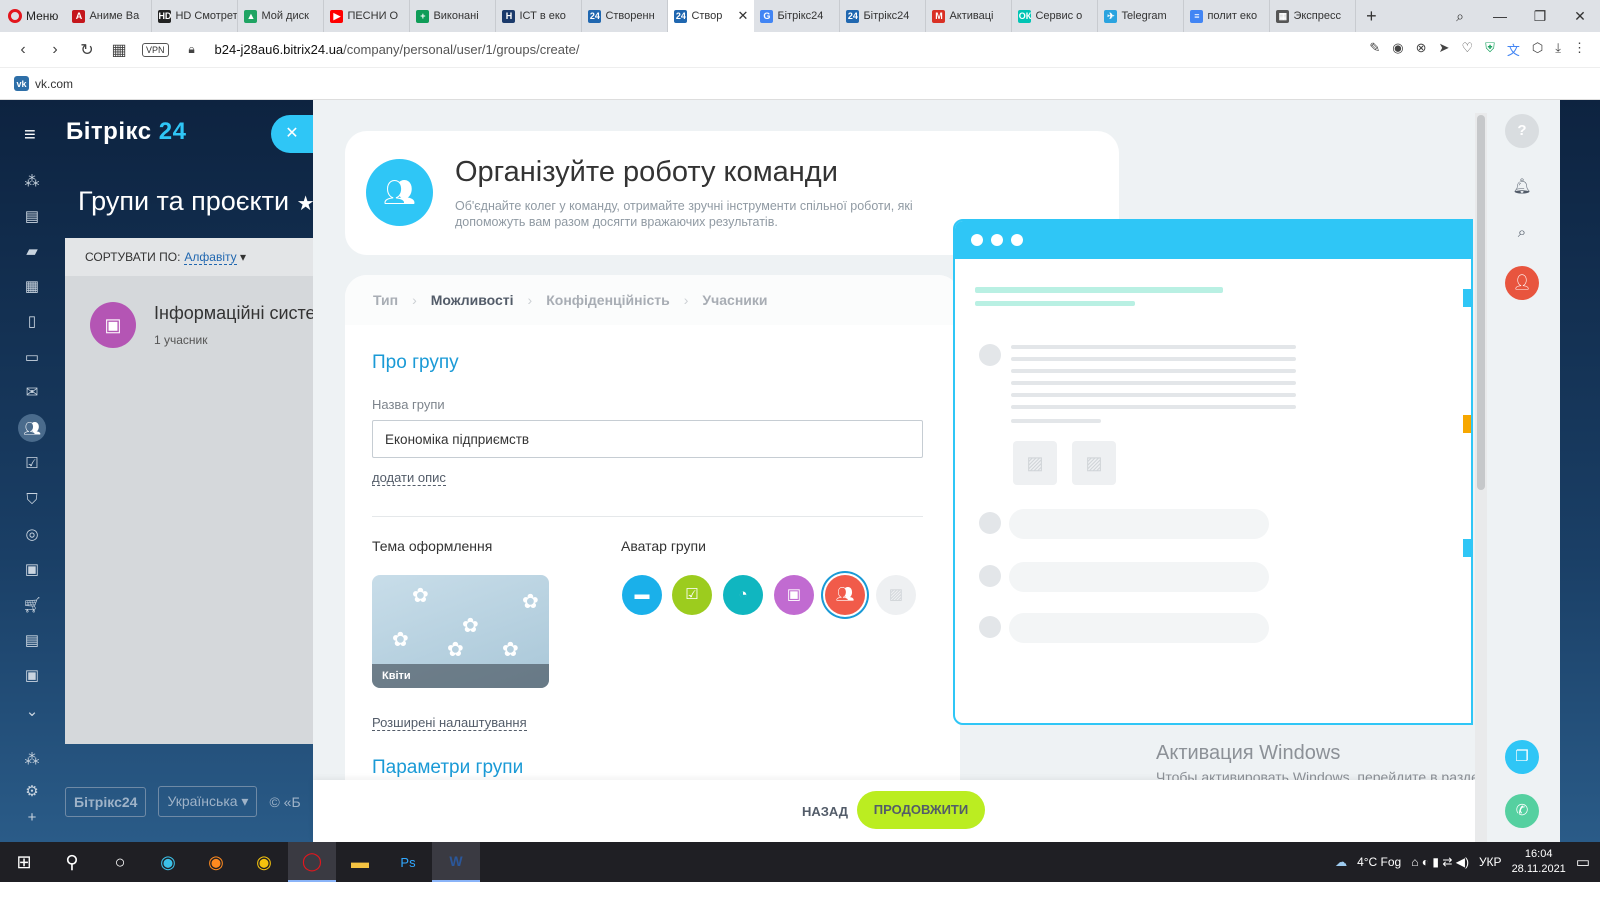 The image size is (1600, 900). What do you see at coordinates (1490, 862) in the screenshot?
I see `keyboard-lang: УКР` at bounding box center [1490, 862].